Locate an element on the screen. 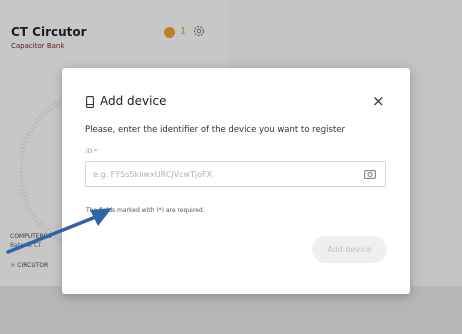 Image resolution: width=462 pixels, height=334 pixels. device-id-input is located at coordinates (235, 174).